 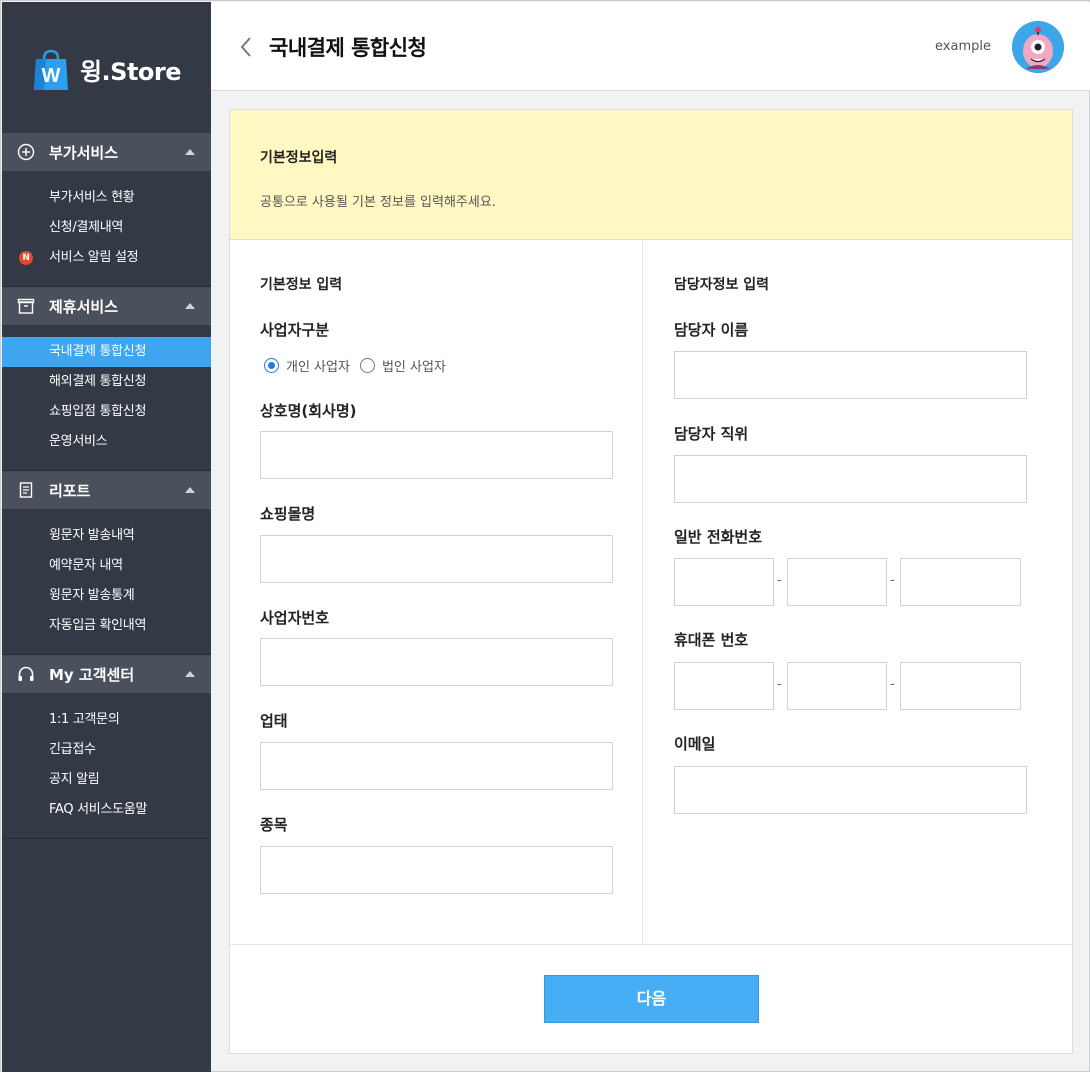 I want to click on sidebar-item-label: 1:1 고객문의, so click(x=84, y=719).